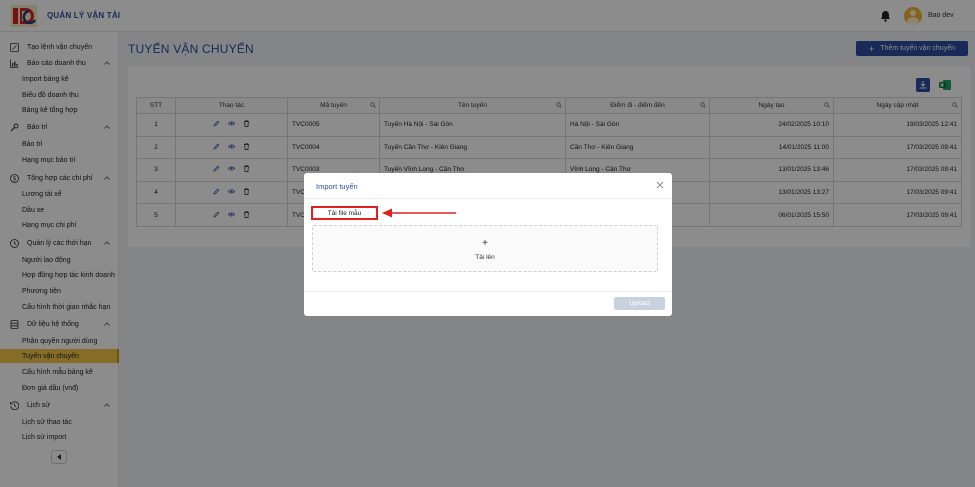 The height and width of the screenshot is (487, 975). What do you see at coordinates (419, 213) in the screenshot?
I see `red-arrow-icon` at bounding box center [419, 213].